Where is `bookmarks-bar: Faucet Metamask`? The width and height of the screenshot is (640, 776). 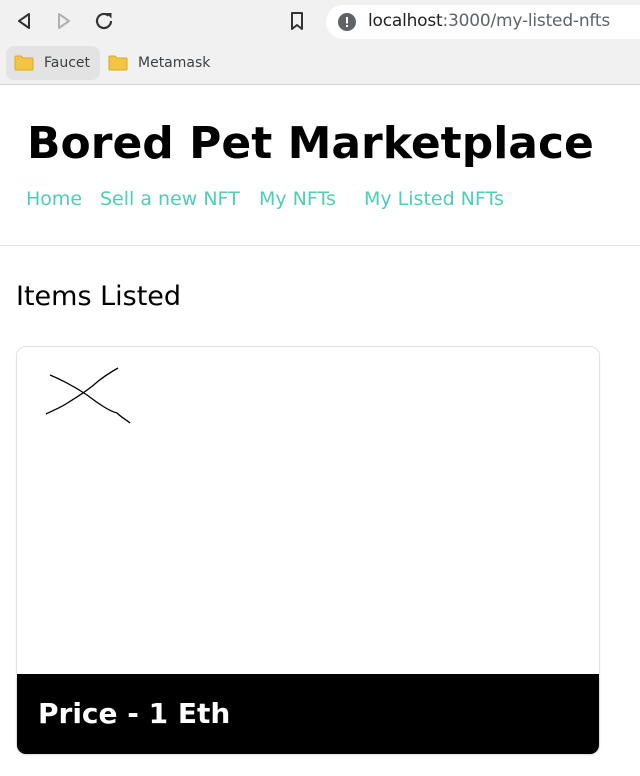
bookmarks-bar: Faucet Metamask is located at coordinates (320, 63).